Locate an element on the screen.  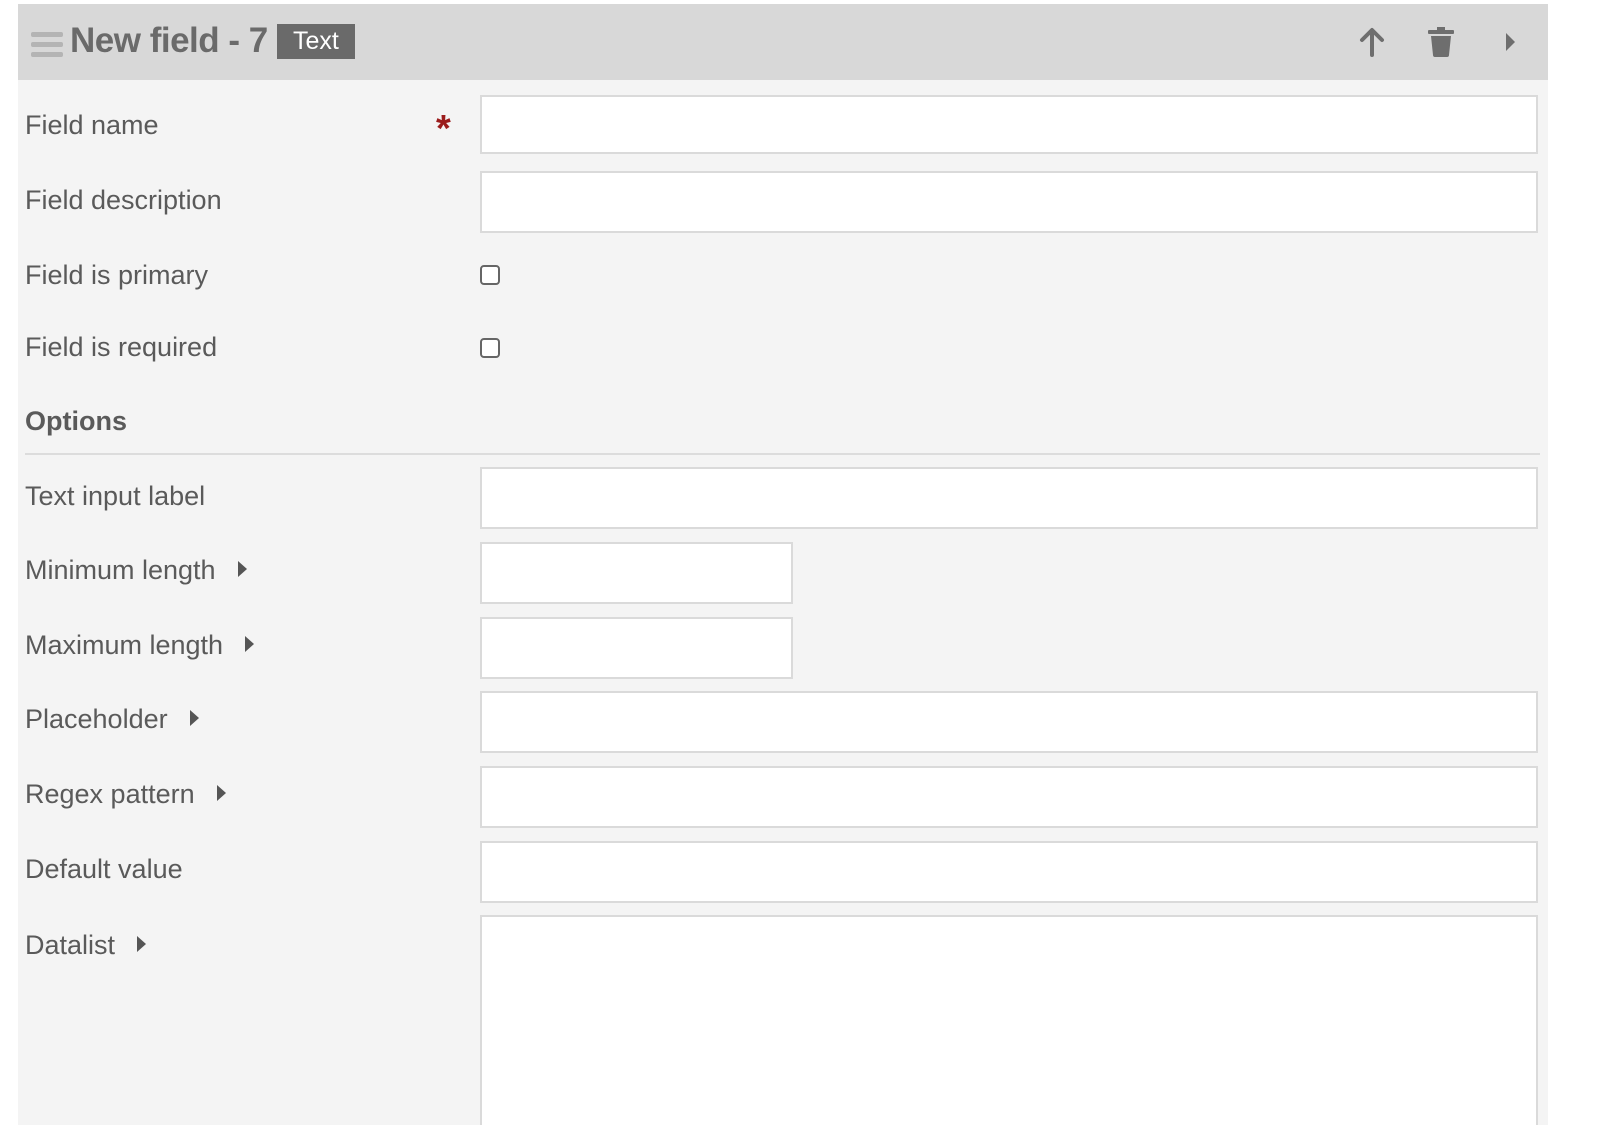
regex-pattern-label: Regex pattern is located at coordinates (125, 794).